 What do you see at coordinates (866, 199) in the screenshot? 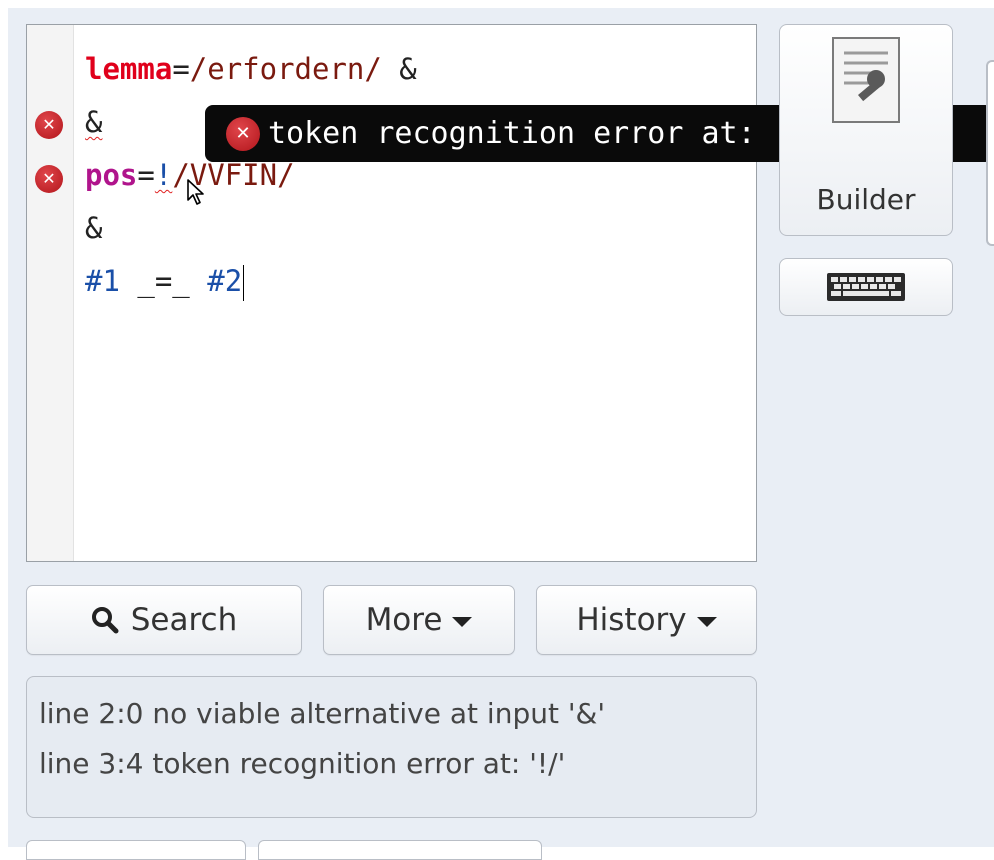
I see `builder-label: Builder` at bounding box center [866, 199].